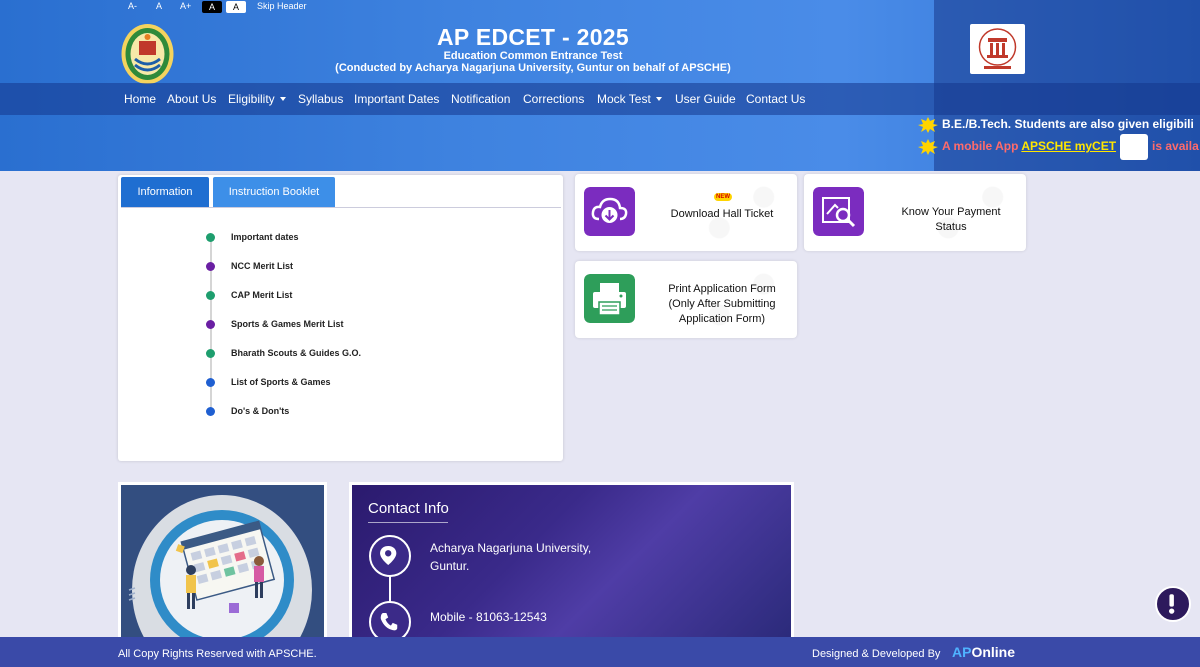 The image size is (1200, 667). I want to click on nav-notification: Notification, so click(480, 99).